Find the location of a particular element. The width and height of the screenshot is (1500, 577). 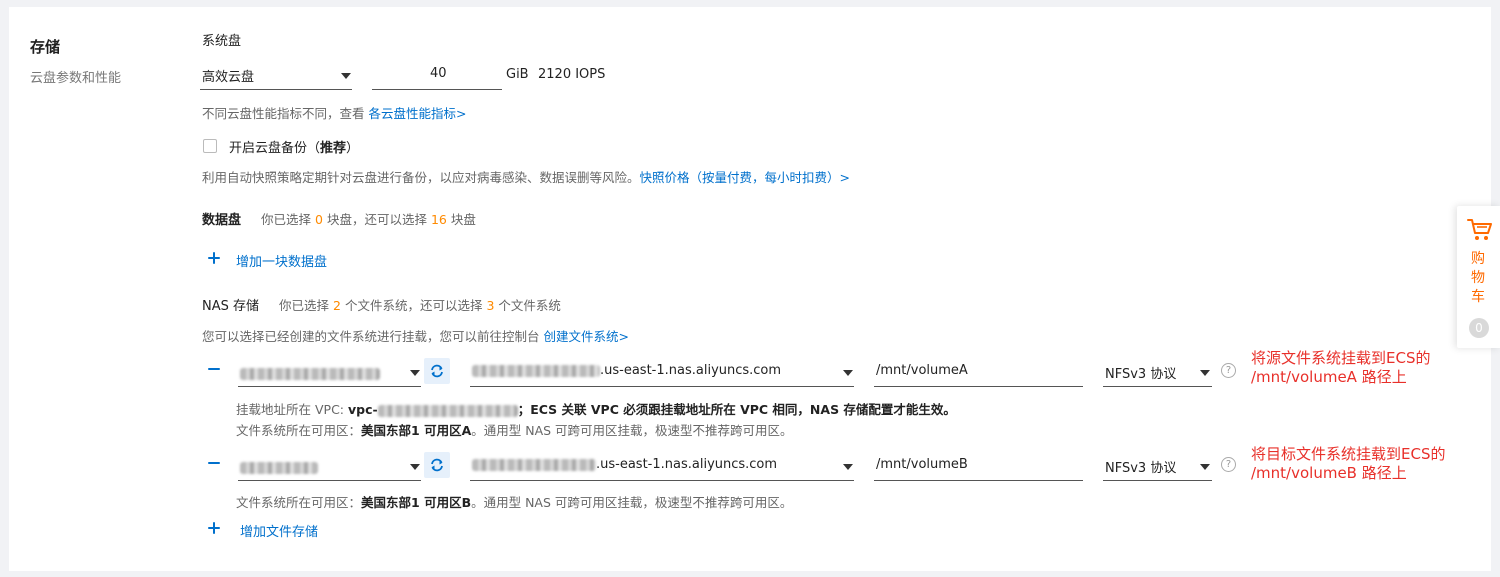

annotation-mount-a: 将源文件系统挂载到ECS的 /mnt/volumeA 路径上 is located at coordinates (1340, 368).